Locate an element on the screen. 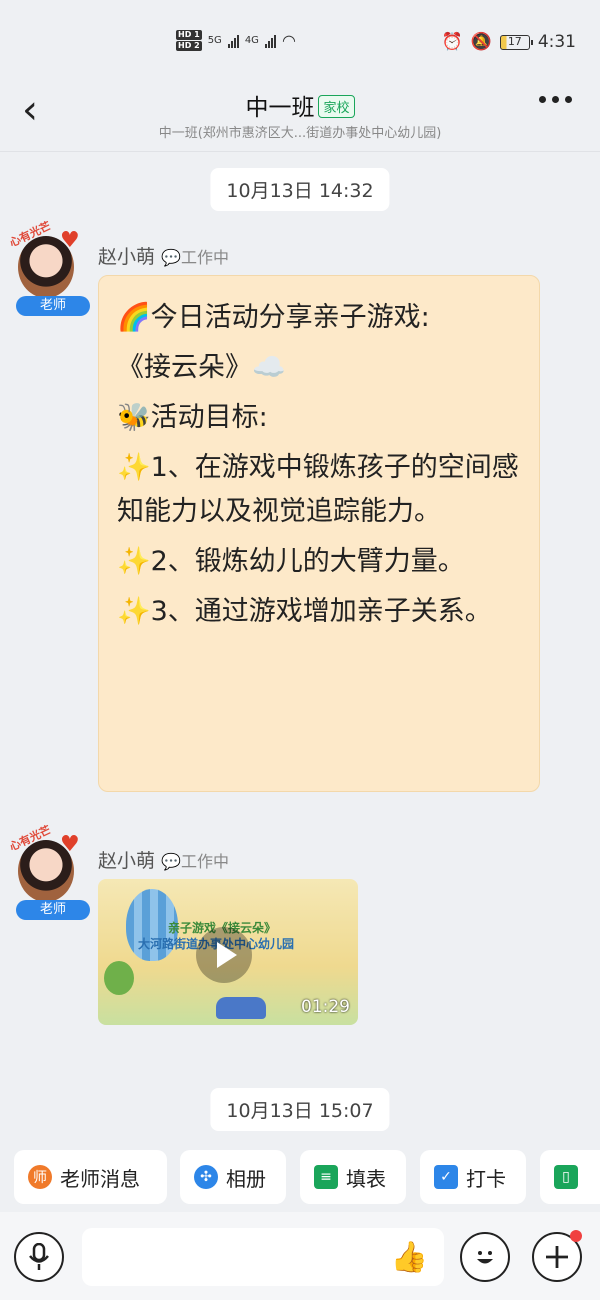 Image resolution: width=600 pixels, height=1300 pixels. group-tag: 家校 is located at coordinates (336, 106).